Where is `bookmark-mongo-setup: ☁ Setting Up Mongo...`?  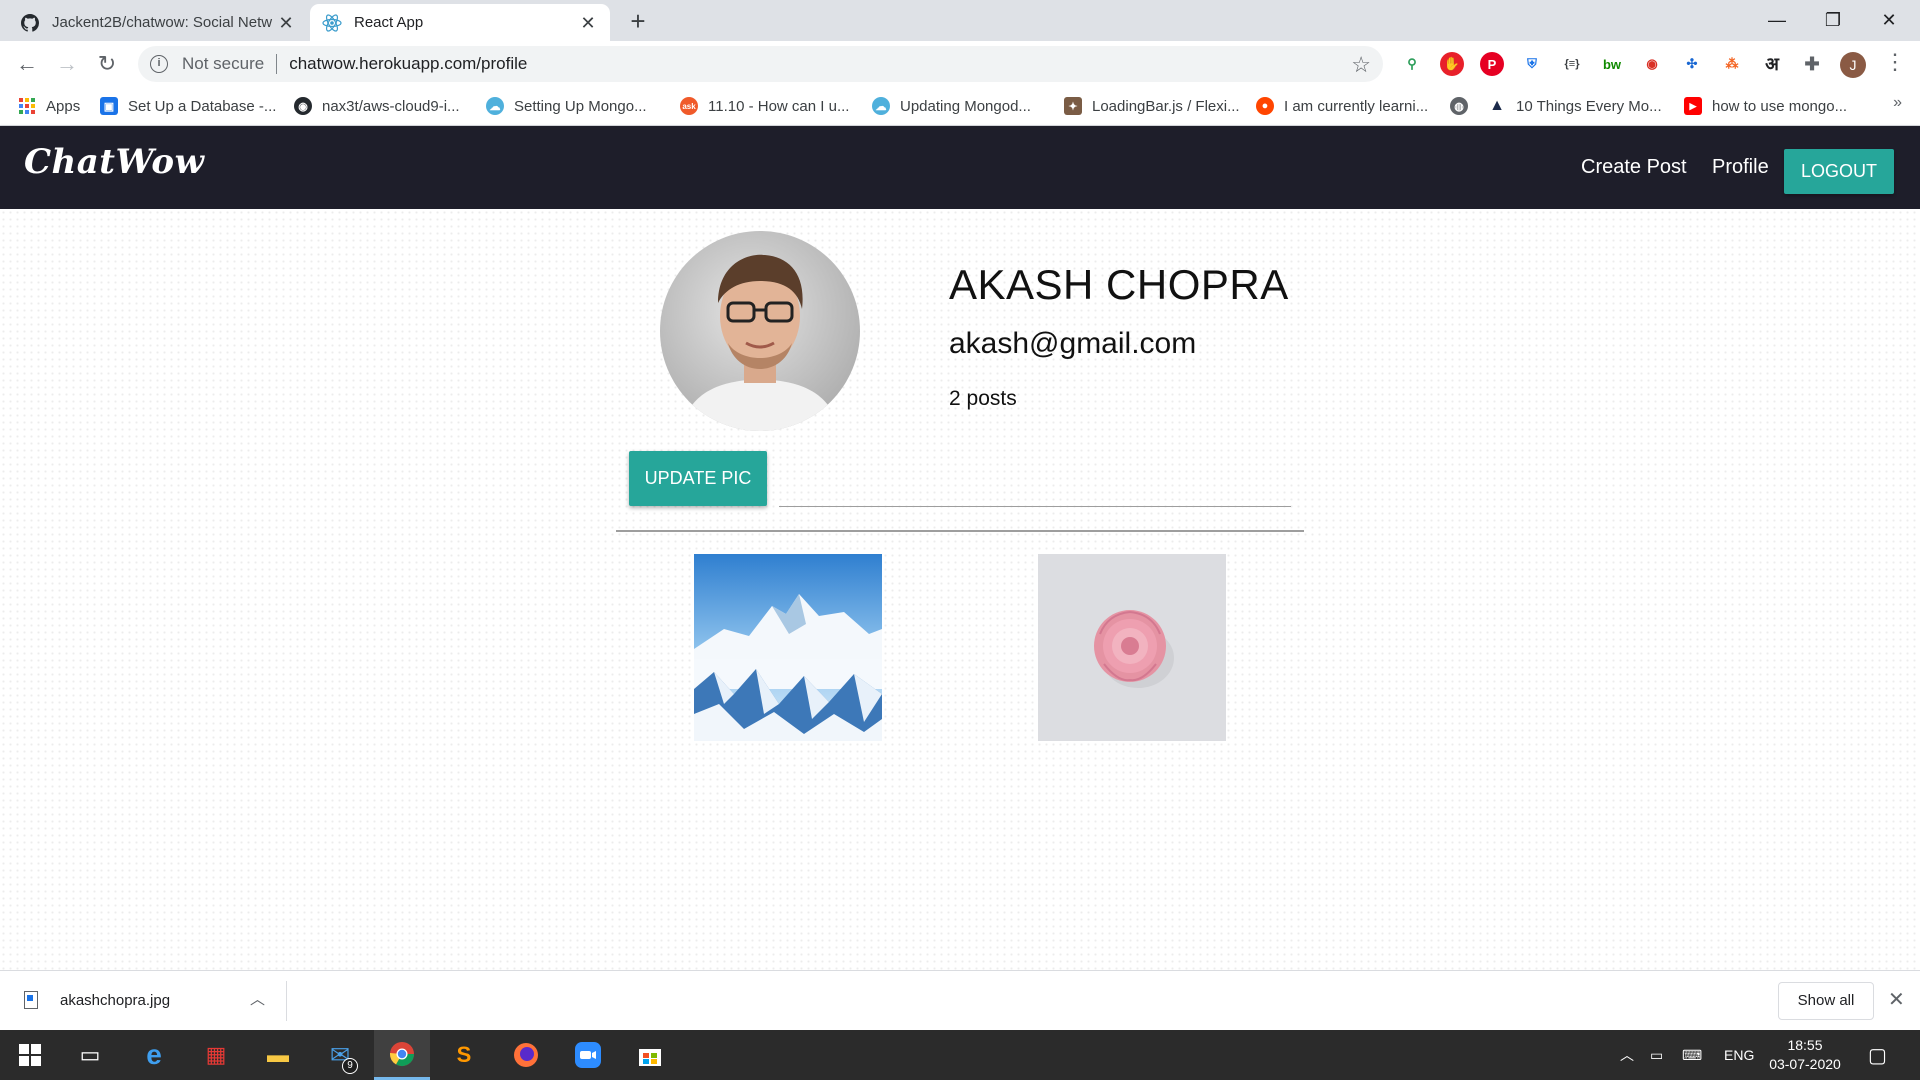 bookmark-mongo-setup: ☁ Setting Up Mongo... is located at coordinates (566, 106).